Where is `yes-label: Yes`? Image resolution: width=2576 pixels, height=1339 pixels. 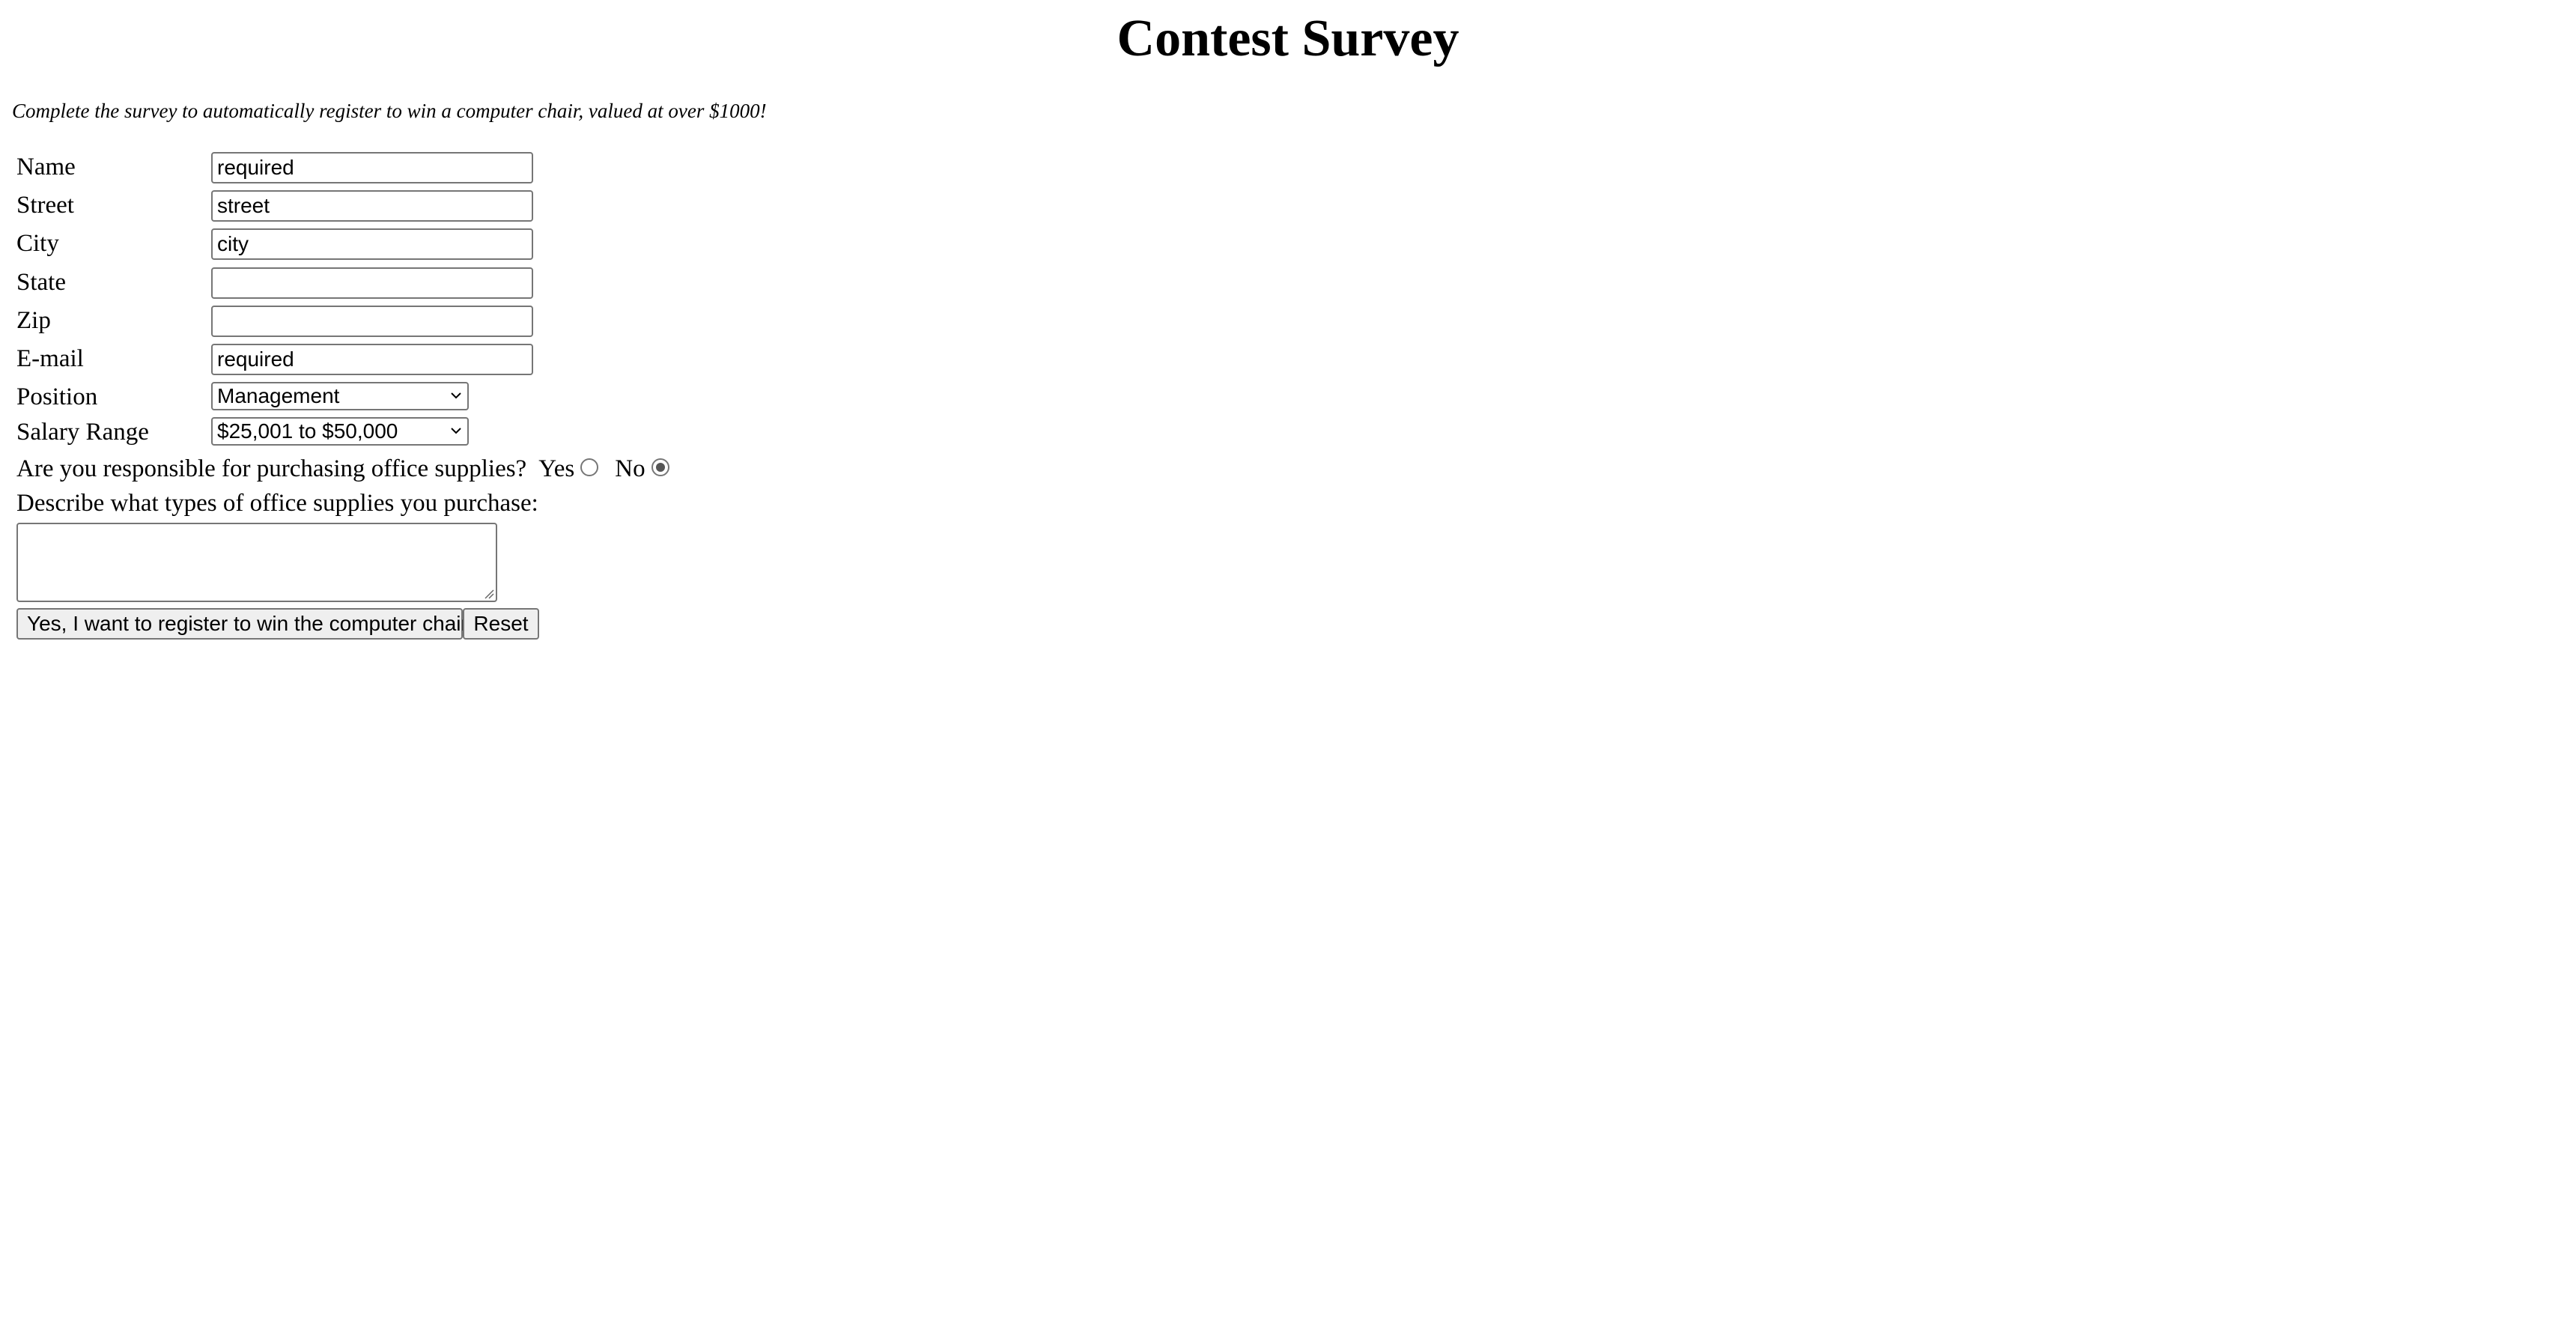
yes-label: Yes is located at coordinates (556, 468).